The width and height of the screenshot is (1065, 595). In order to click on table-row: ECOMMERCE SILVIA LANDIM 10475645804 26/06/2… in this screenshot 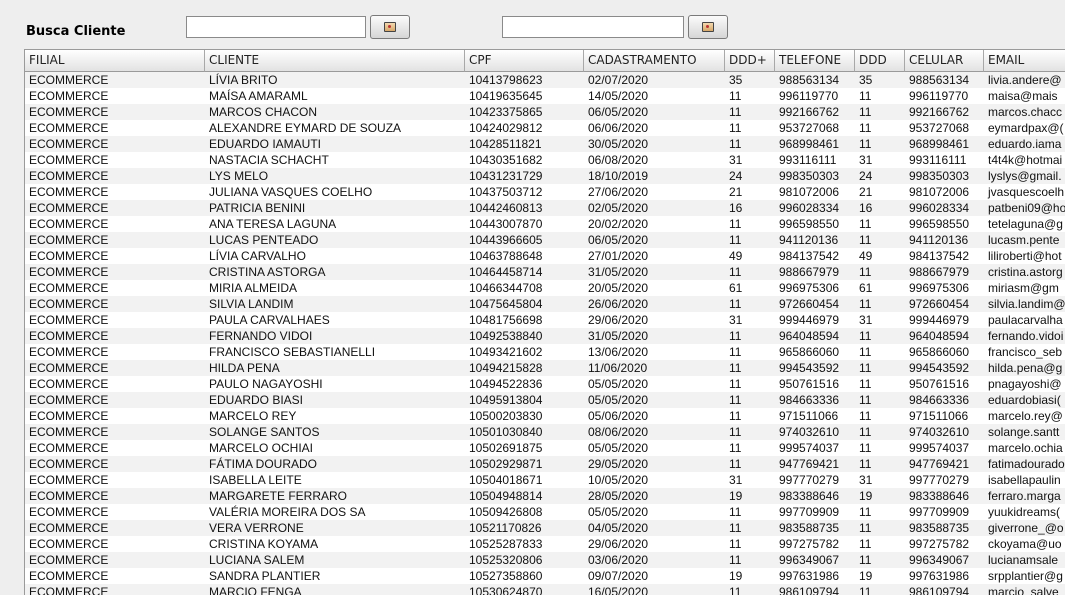, I will do `click(545, 304)`.